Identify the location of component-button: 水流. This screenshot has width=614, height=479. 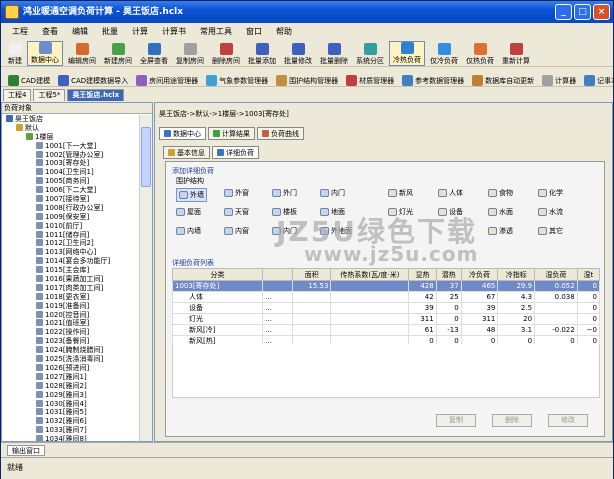
(550, 212).